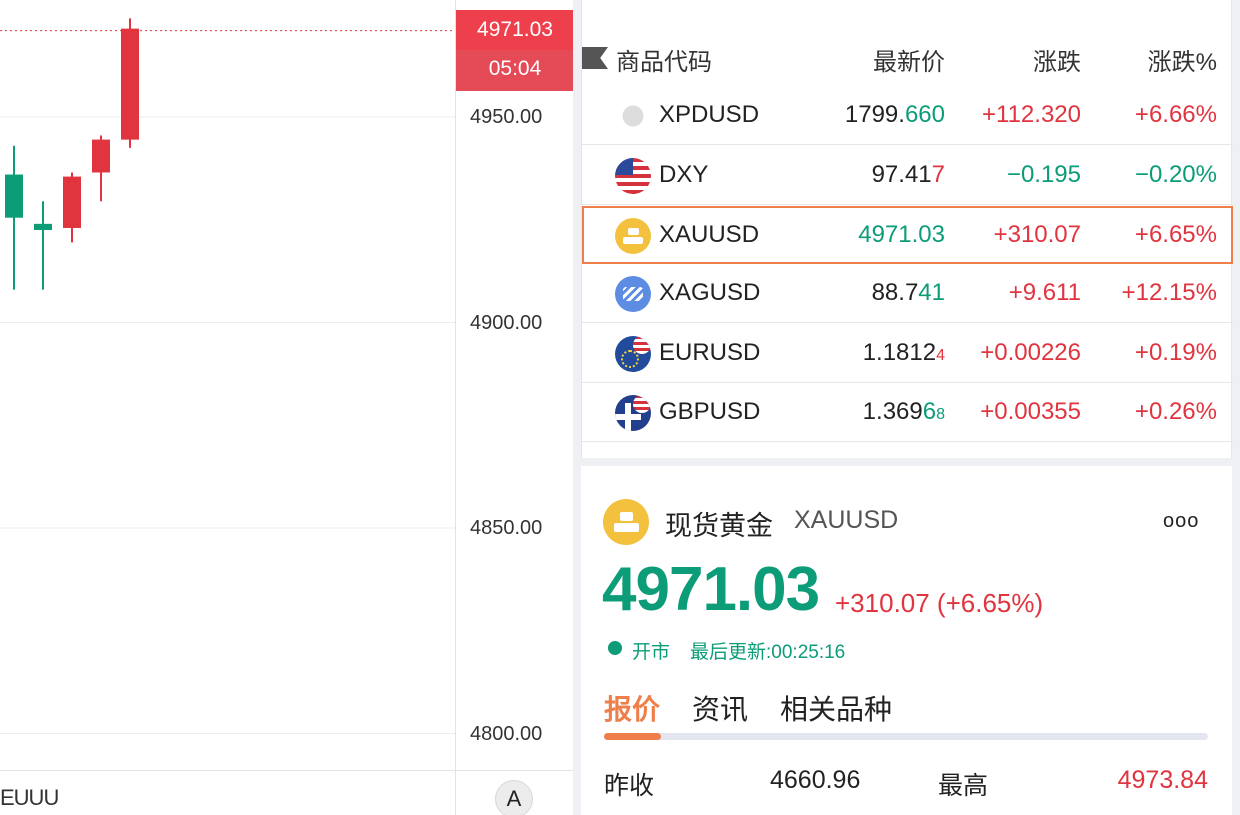 The width and height of the screenshot is (1240, 815). I want to click on tab-indicator, so click(632, 736).